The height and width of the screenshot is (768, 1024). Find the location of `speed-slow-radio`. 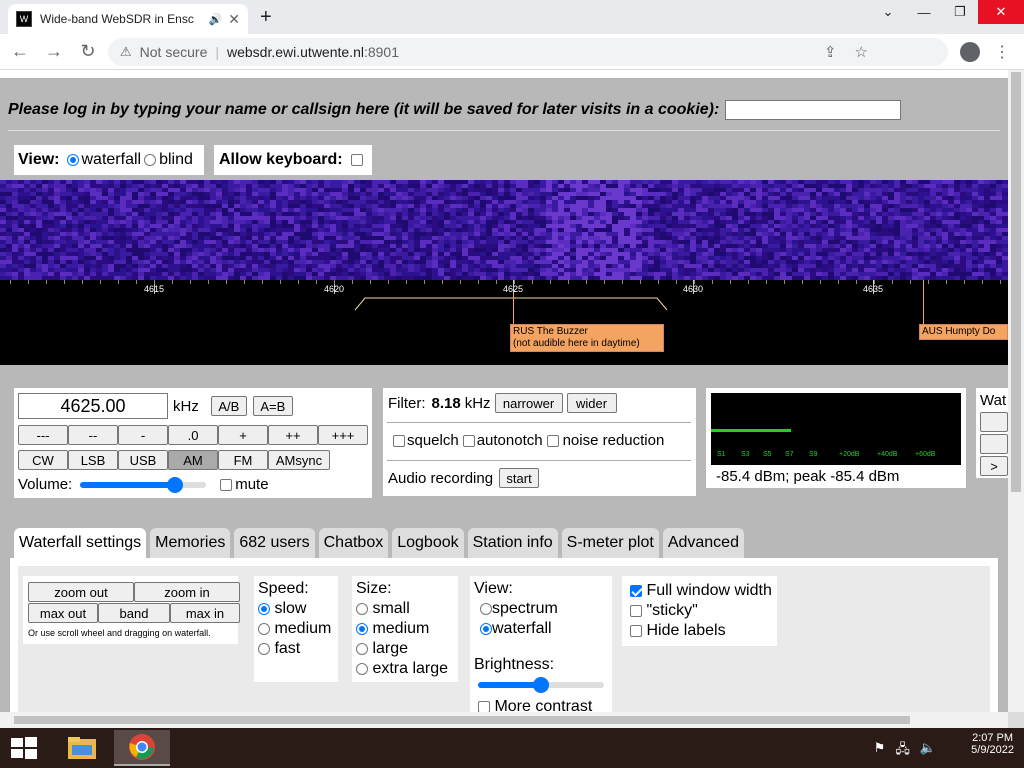

speed-slow-radio is located at coordinates (264, 608).